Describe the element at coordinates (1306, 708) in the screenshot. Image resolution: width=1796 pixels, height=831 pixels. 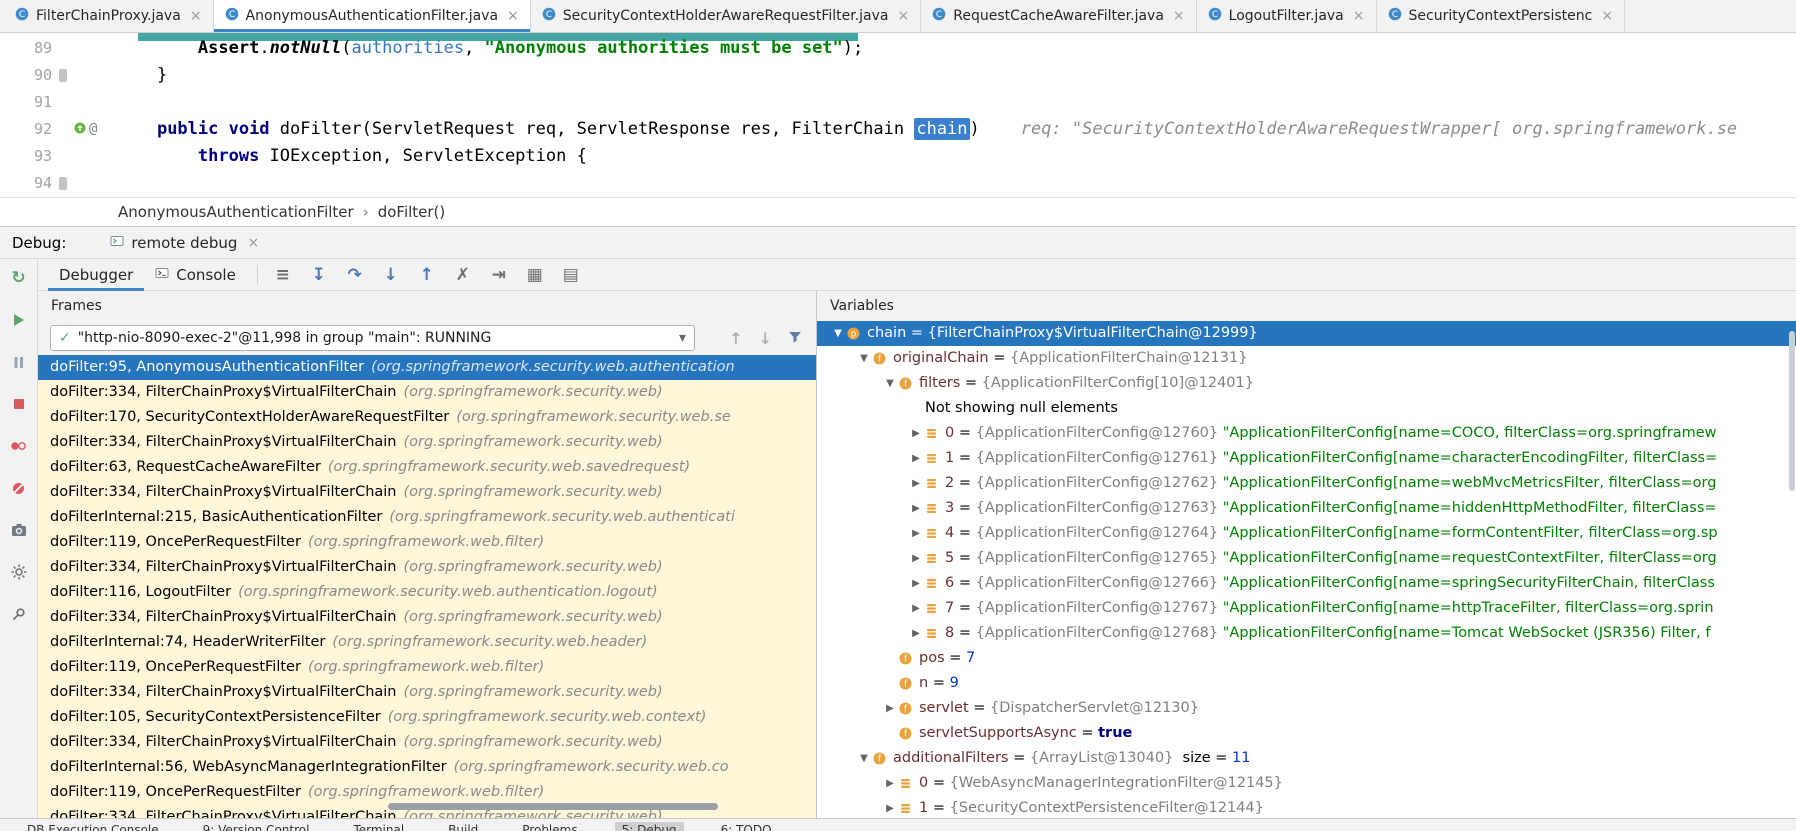
I see `variable-row: ▶ f servlet = {DispatcherServlet@12130}` at that location.